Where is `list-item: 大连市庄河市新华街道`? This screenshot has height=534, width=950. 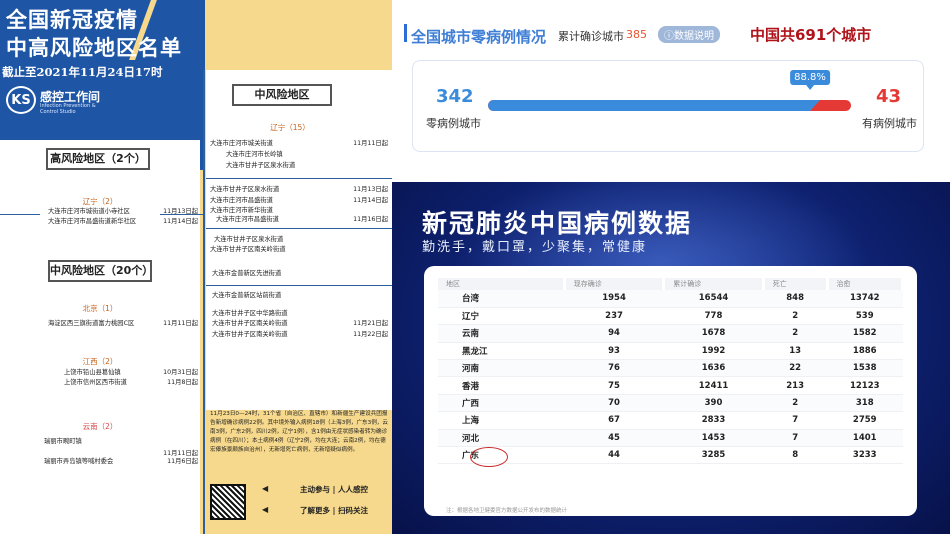 list-item: 大连市庄河市新华街道 is located at coordinates (241, 210).